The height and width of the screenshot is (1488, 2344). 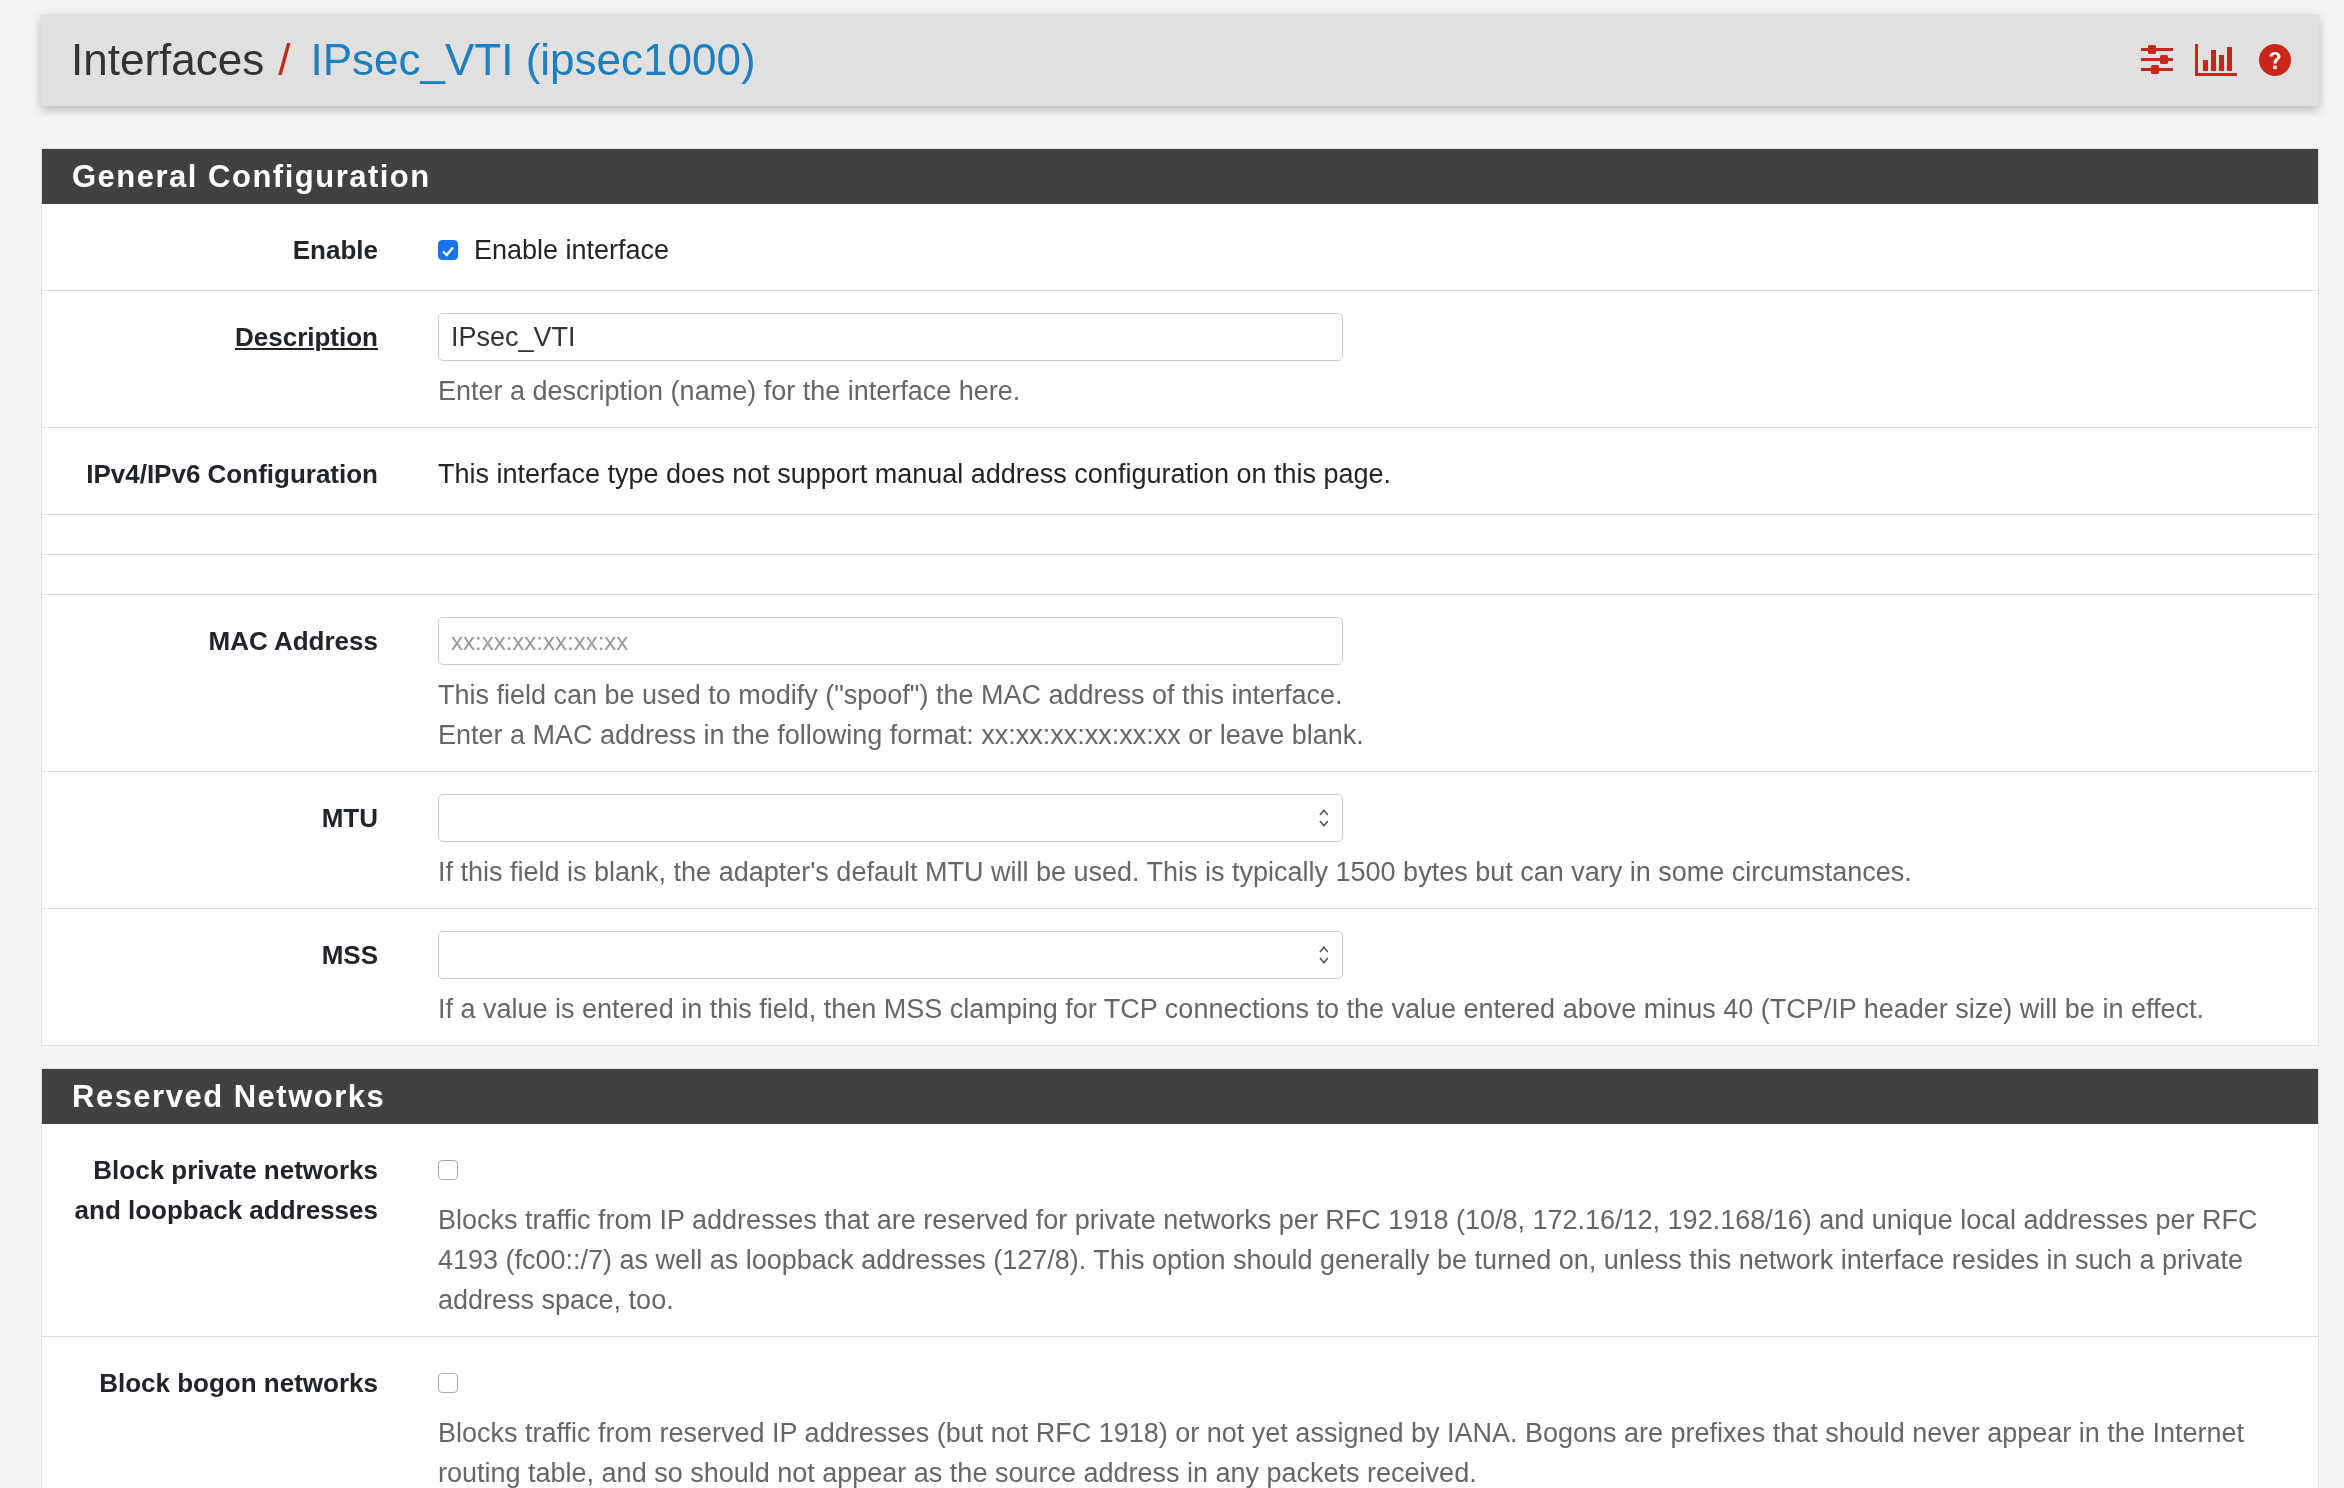 What do you see at coordinates (229, 1096) in the screenshot?
I see `panel-title: Reserved Networks` at bounding box center [229, 1096].